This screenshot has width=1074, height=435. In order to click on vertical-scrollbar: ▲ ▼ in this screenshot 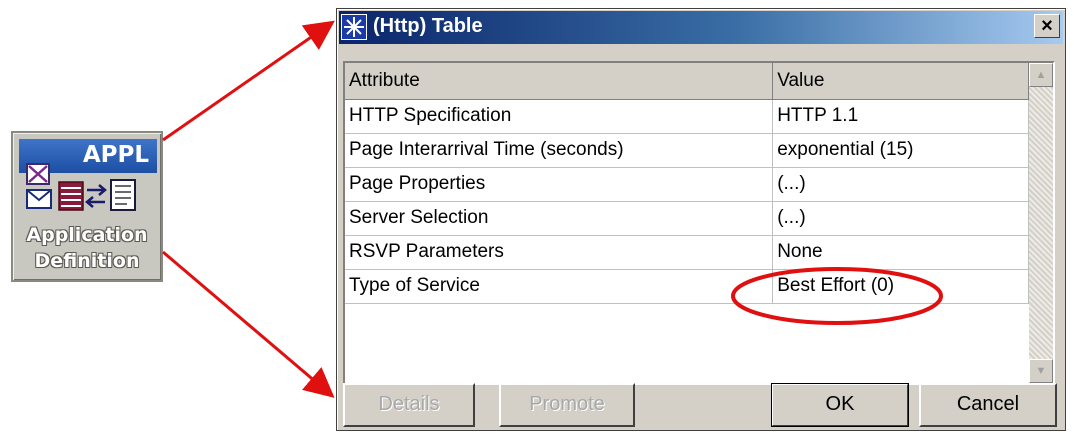, I will do `click(1041, 223)`.